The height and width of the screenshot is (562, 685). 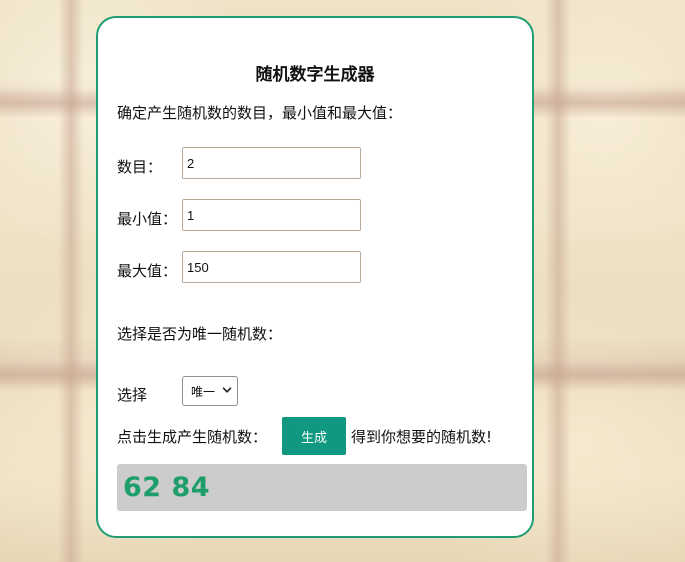 I want to click on choice-label: 选择, so click(x=132, y=395).